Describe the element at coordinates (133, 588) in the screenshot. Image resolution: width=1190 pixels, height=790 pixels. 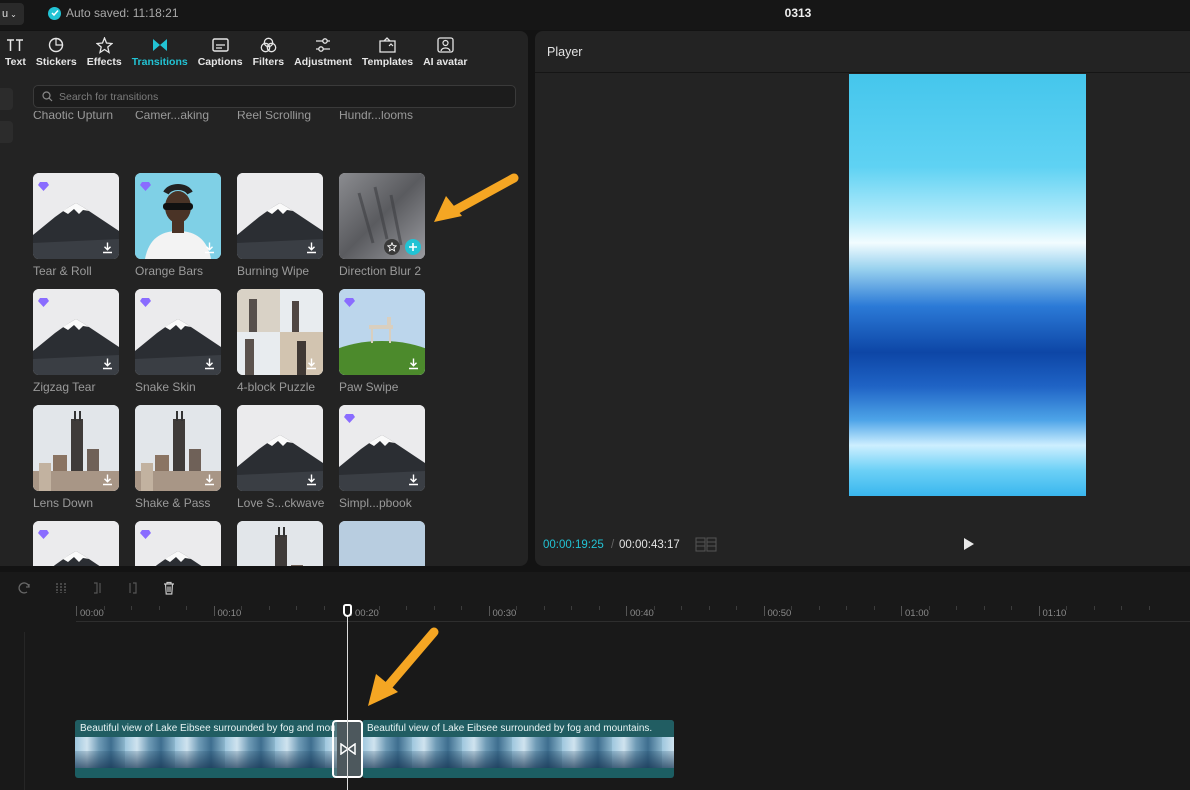
I see `split-right-icon` at that location.